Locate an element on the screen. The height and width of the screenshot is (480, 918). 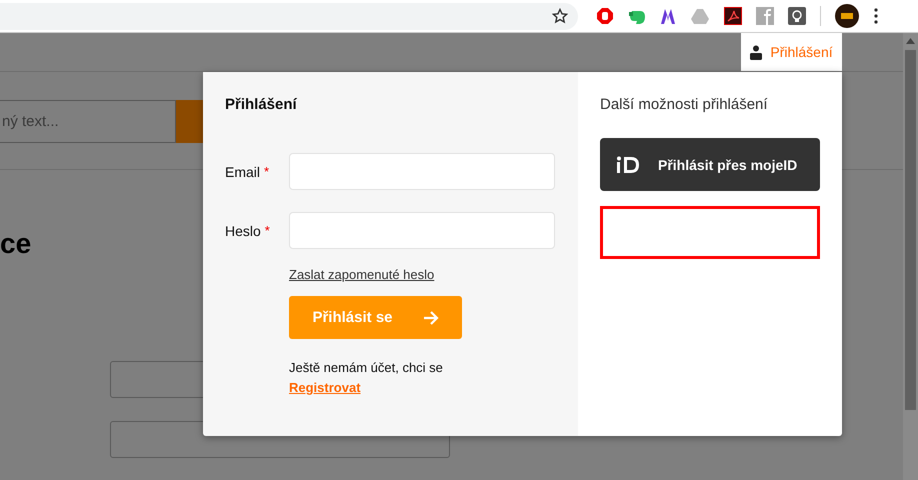
square-f-icon is located at coordinates (765, 16).